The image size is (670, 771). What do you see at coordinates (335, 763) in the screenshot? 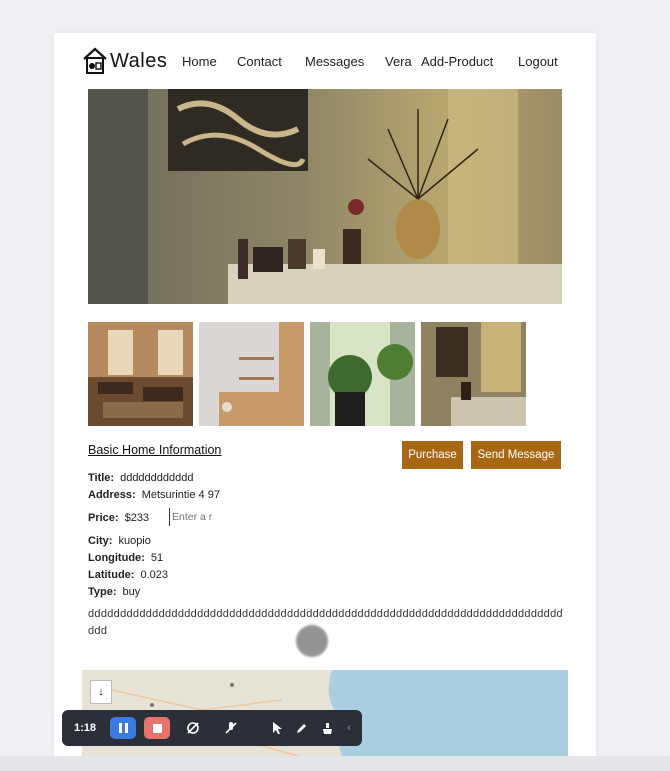
I see `bottom-strip` at bounding box center [335, 763].